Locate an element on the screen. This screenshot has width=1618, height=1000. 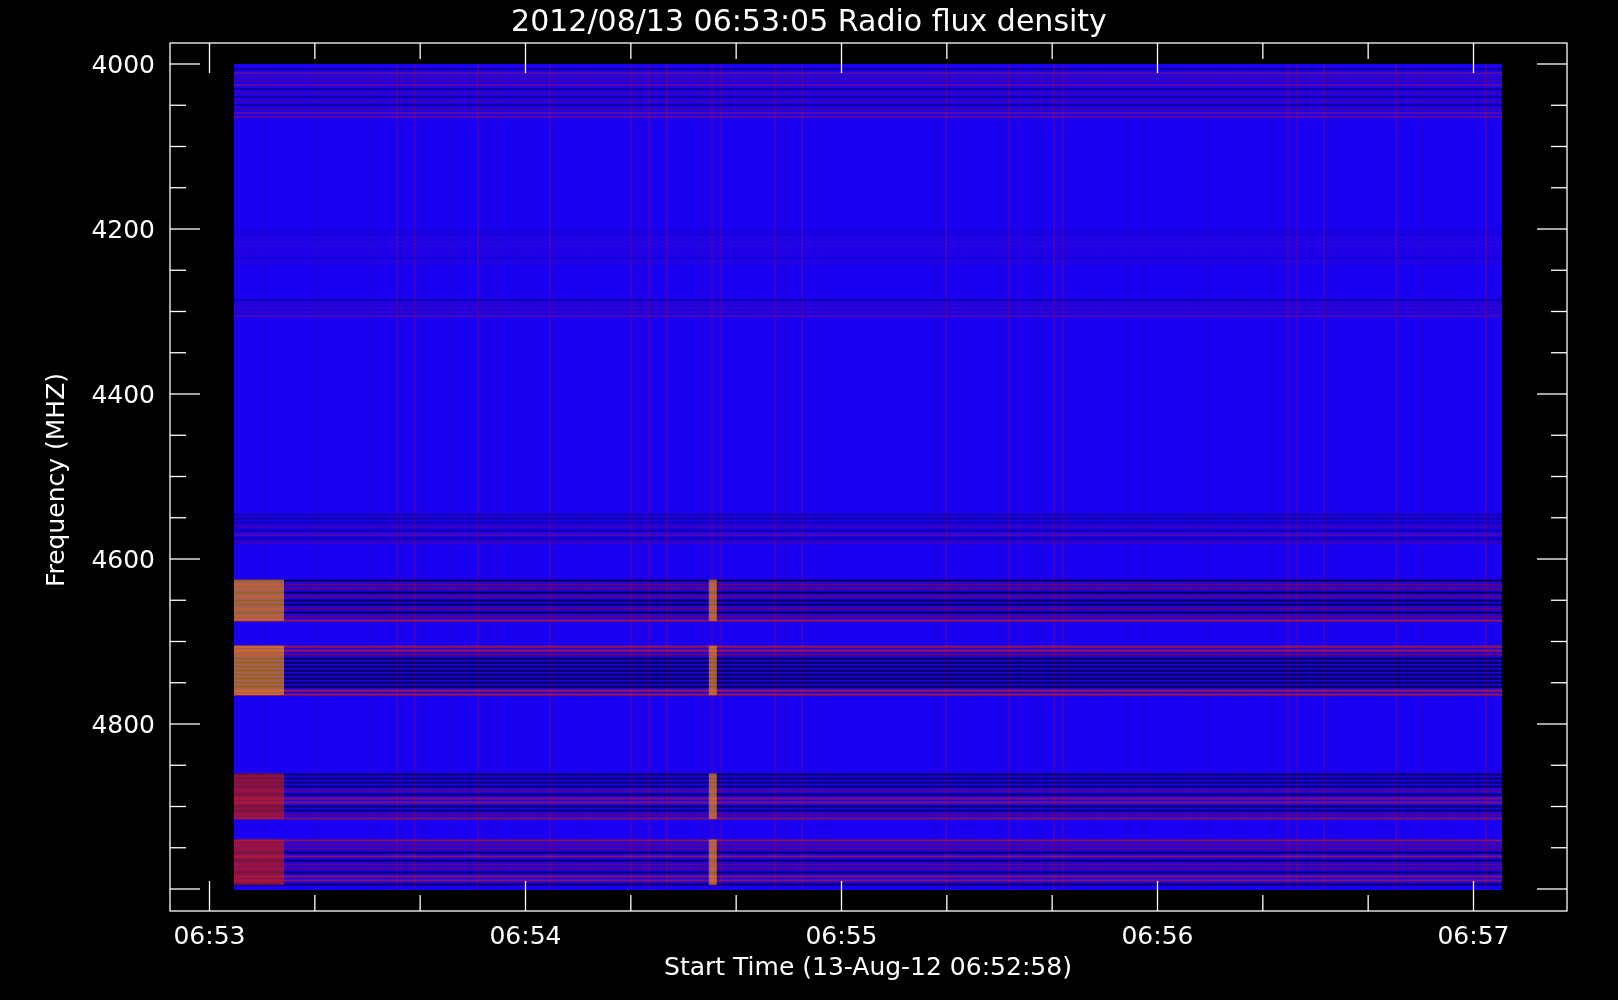
x-tick-label: 06:55 is located at coordinates (841, 935).